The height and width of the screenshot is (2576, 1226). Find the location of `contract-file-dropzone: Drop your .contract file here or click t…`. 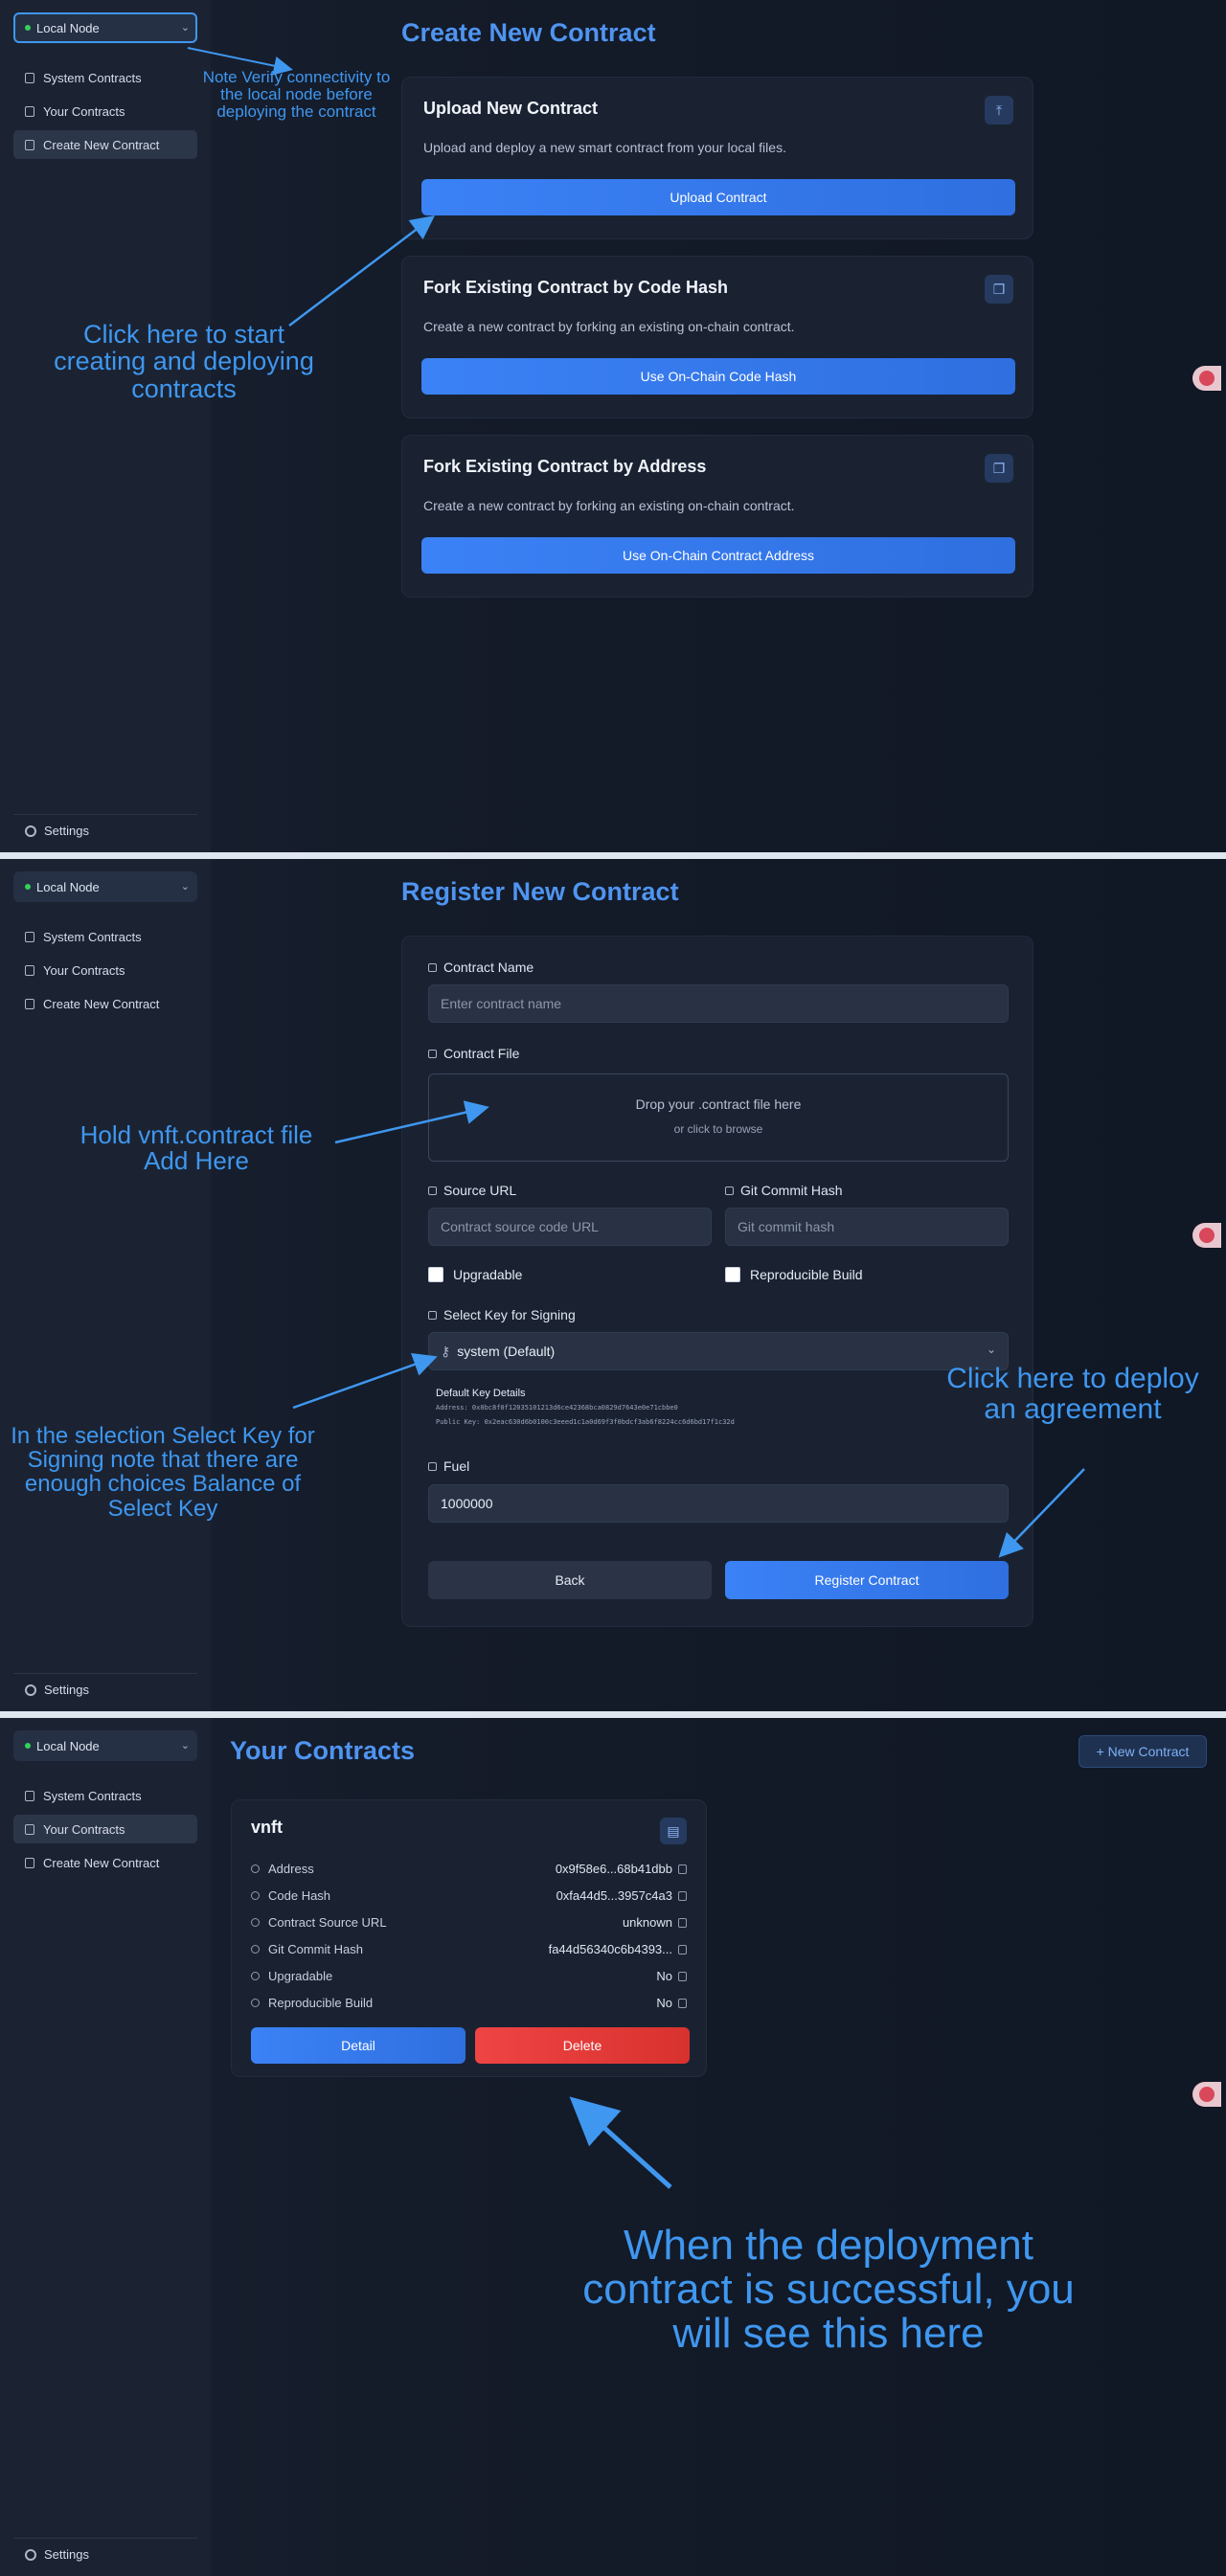

contract-file-dropzone: Drop your .contract file here or click t… is located at coordinates (718, 1117).